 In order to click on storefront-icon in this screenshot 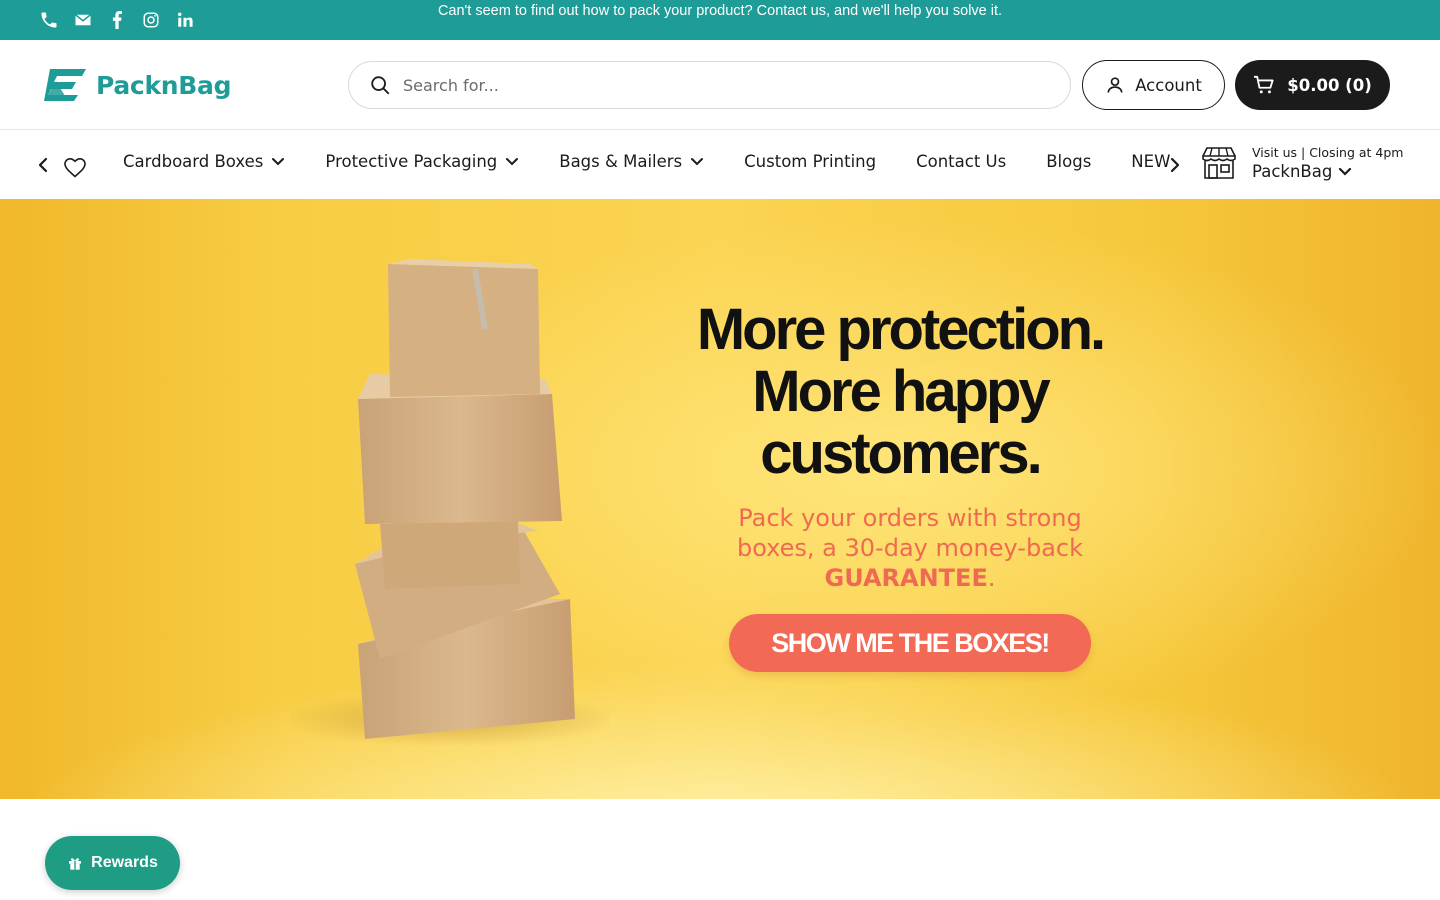, I will do `click(1219, 163)`.